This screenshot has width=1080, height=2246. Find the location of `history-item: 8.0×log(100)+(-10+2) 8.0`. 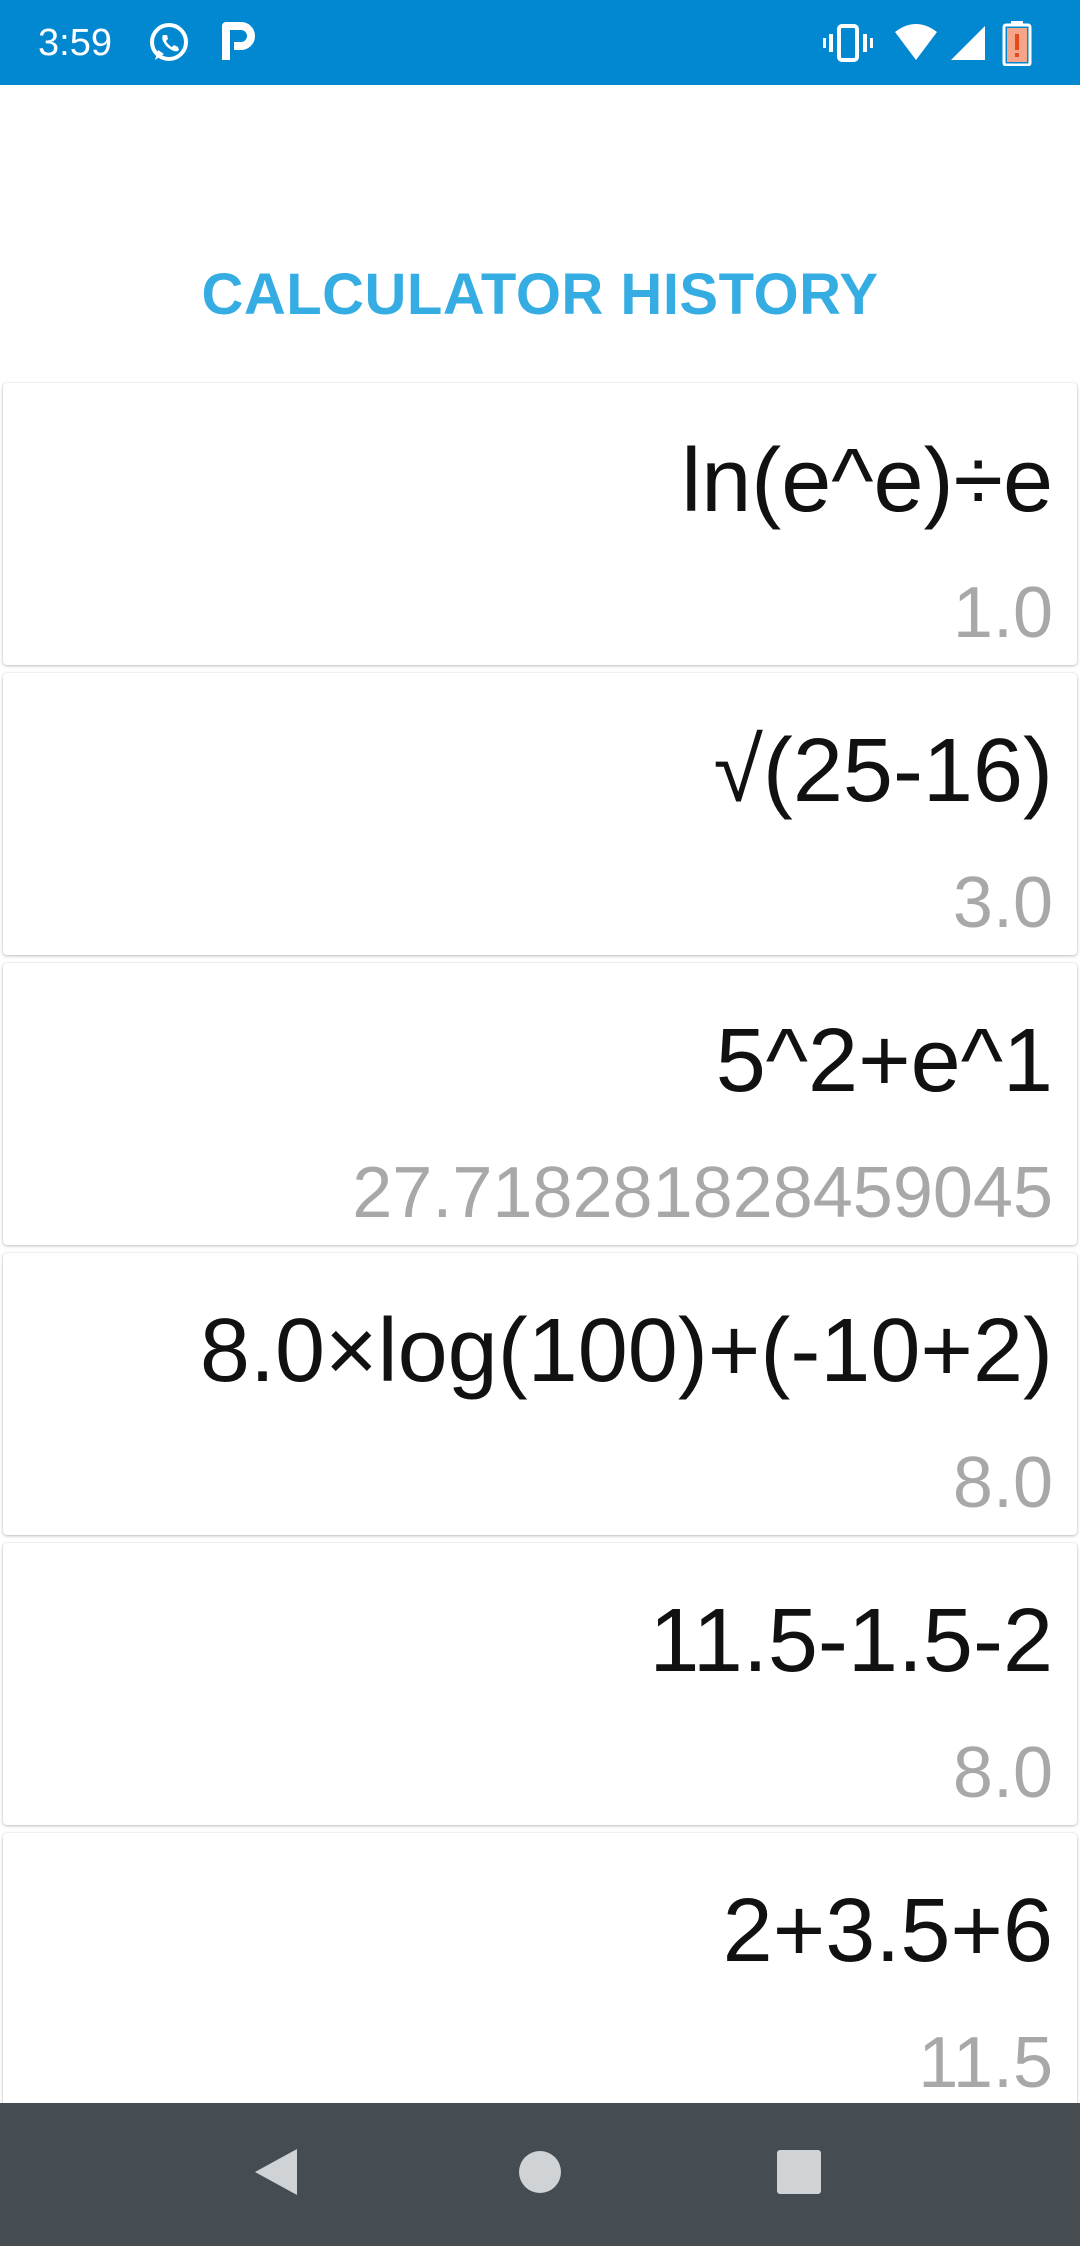

history-item: 8.0×log(100)+(-10+2) 8.0 is located at coordinates (540, 1394).